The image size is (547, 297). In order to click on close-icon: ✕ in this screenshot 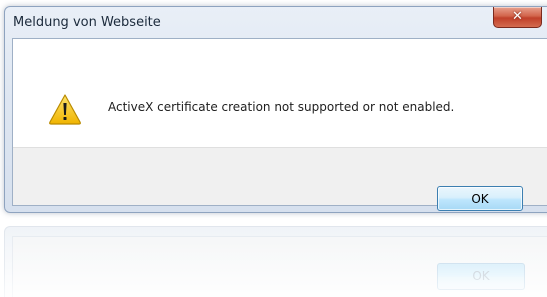, I will do `click(517, 16)`.